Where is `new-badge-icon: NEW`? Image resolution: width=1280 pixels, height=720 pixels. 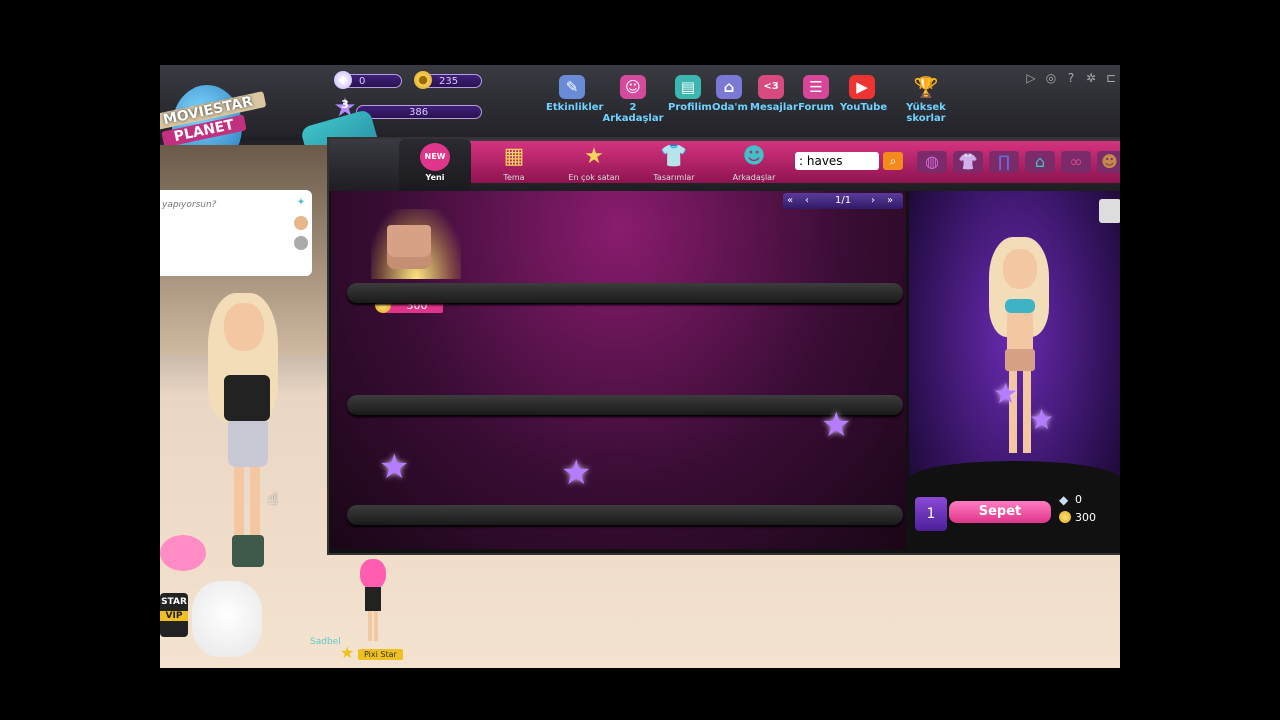
new-badge-icon: NEW is located at coordinates (435, 157).